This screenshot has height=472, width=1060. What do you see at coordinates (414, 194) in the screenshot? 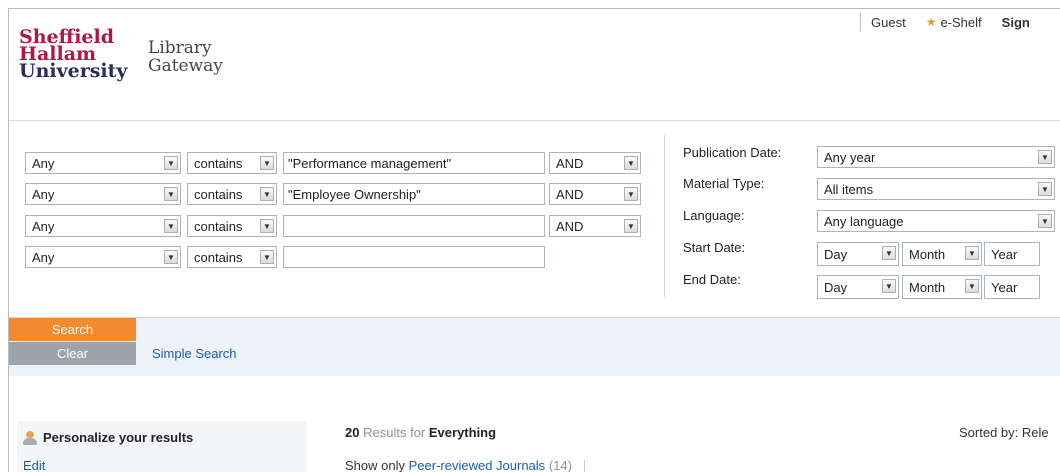
I see `query-input-2: "Employee Ownership"` at bounding box center [414, 194].